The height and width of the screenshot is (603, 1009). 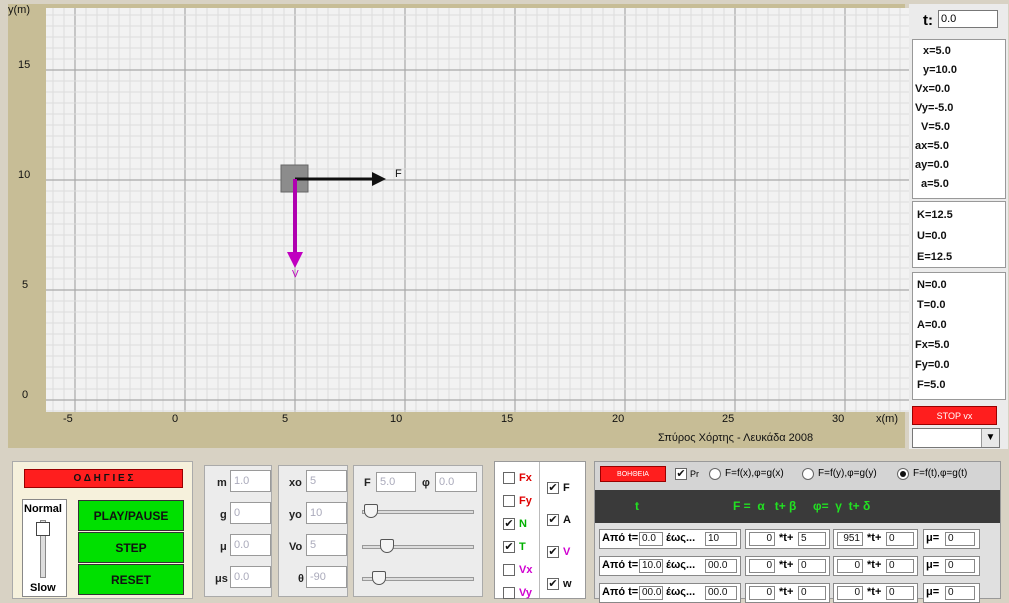 I want to click on phi-label: φ, so click(x=426, y=483).